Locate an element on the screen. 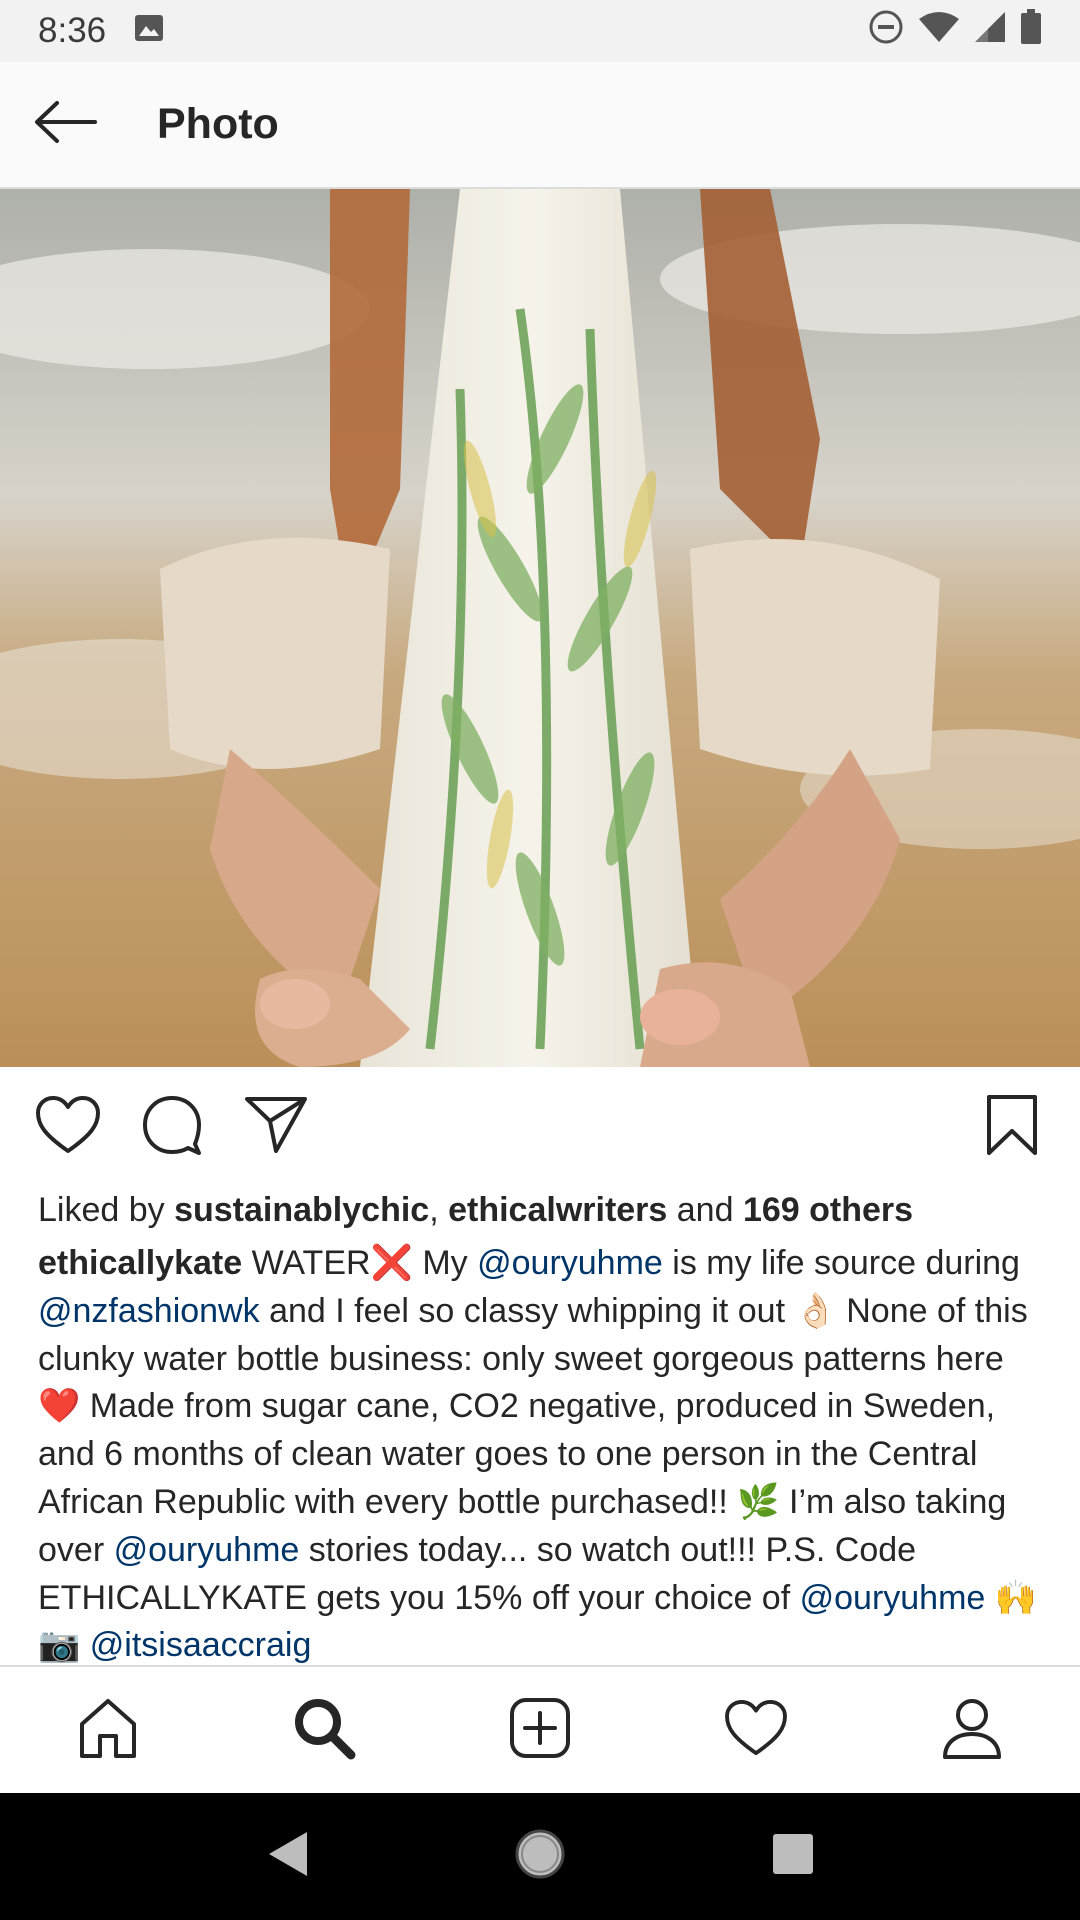 This screenshot has height=1920, width=1080. back-triangle-icon is located at coordinates (287, 1856).